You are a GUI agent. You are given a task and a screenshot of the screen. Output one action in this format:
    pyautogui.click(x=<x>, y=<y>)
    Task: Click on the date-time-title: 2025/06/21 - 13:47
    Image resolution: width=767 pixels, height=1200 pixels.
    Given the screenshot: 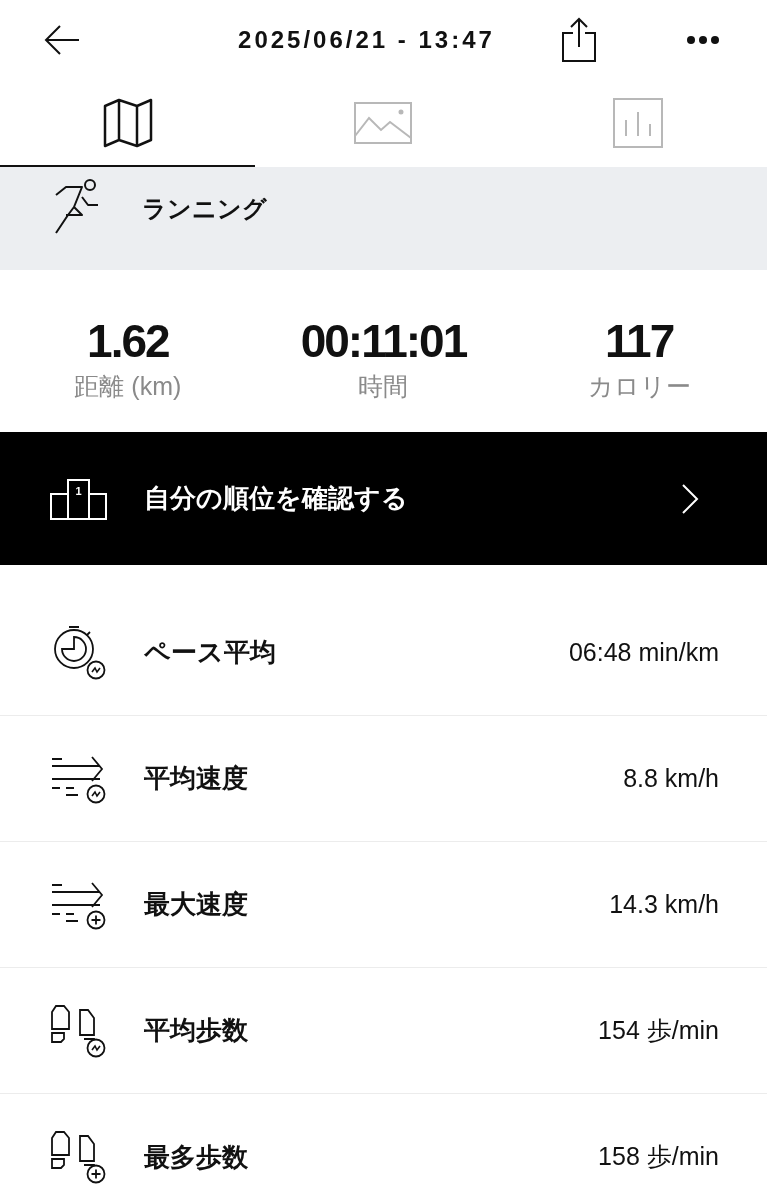 What is the action you would take?
    pyautogui.click(x=366, y=40)
    